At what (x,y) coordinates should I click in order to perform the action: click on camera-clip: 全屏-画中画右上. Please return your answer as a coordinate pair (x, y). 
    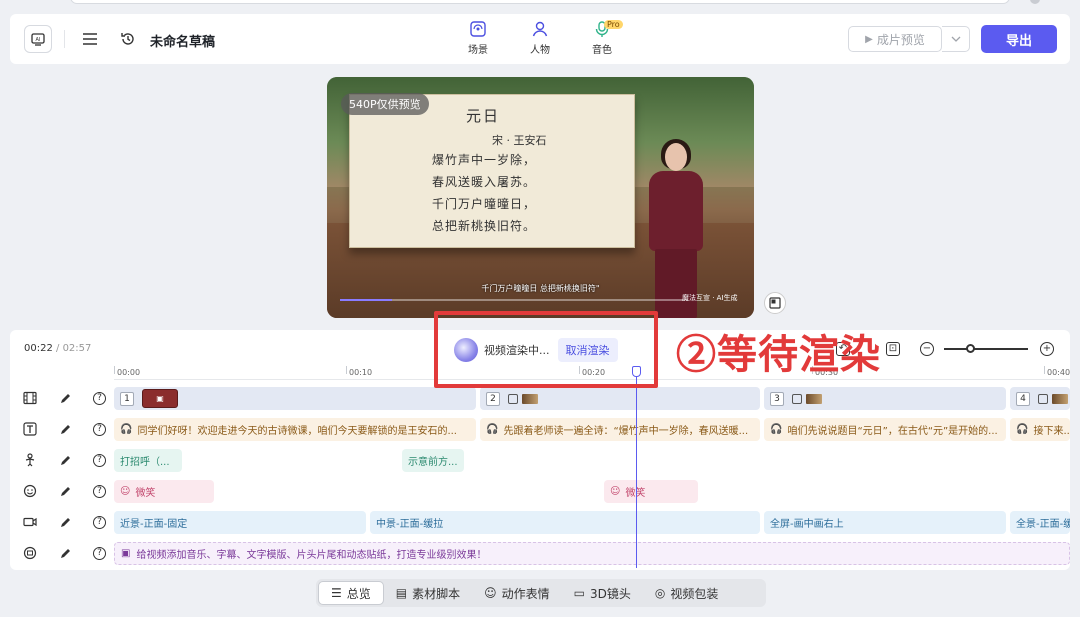
    Looking at the image, I should click on (885, 522).